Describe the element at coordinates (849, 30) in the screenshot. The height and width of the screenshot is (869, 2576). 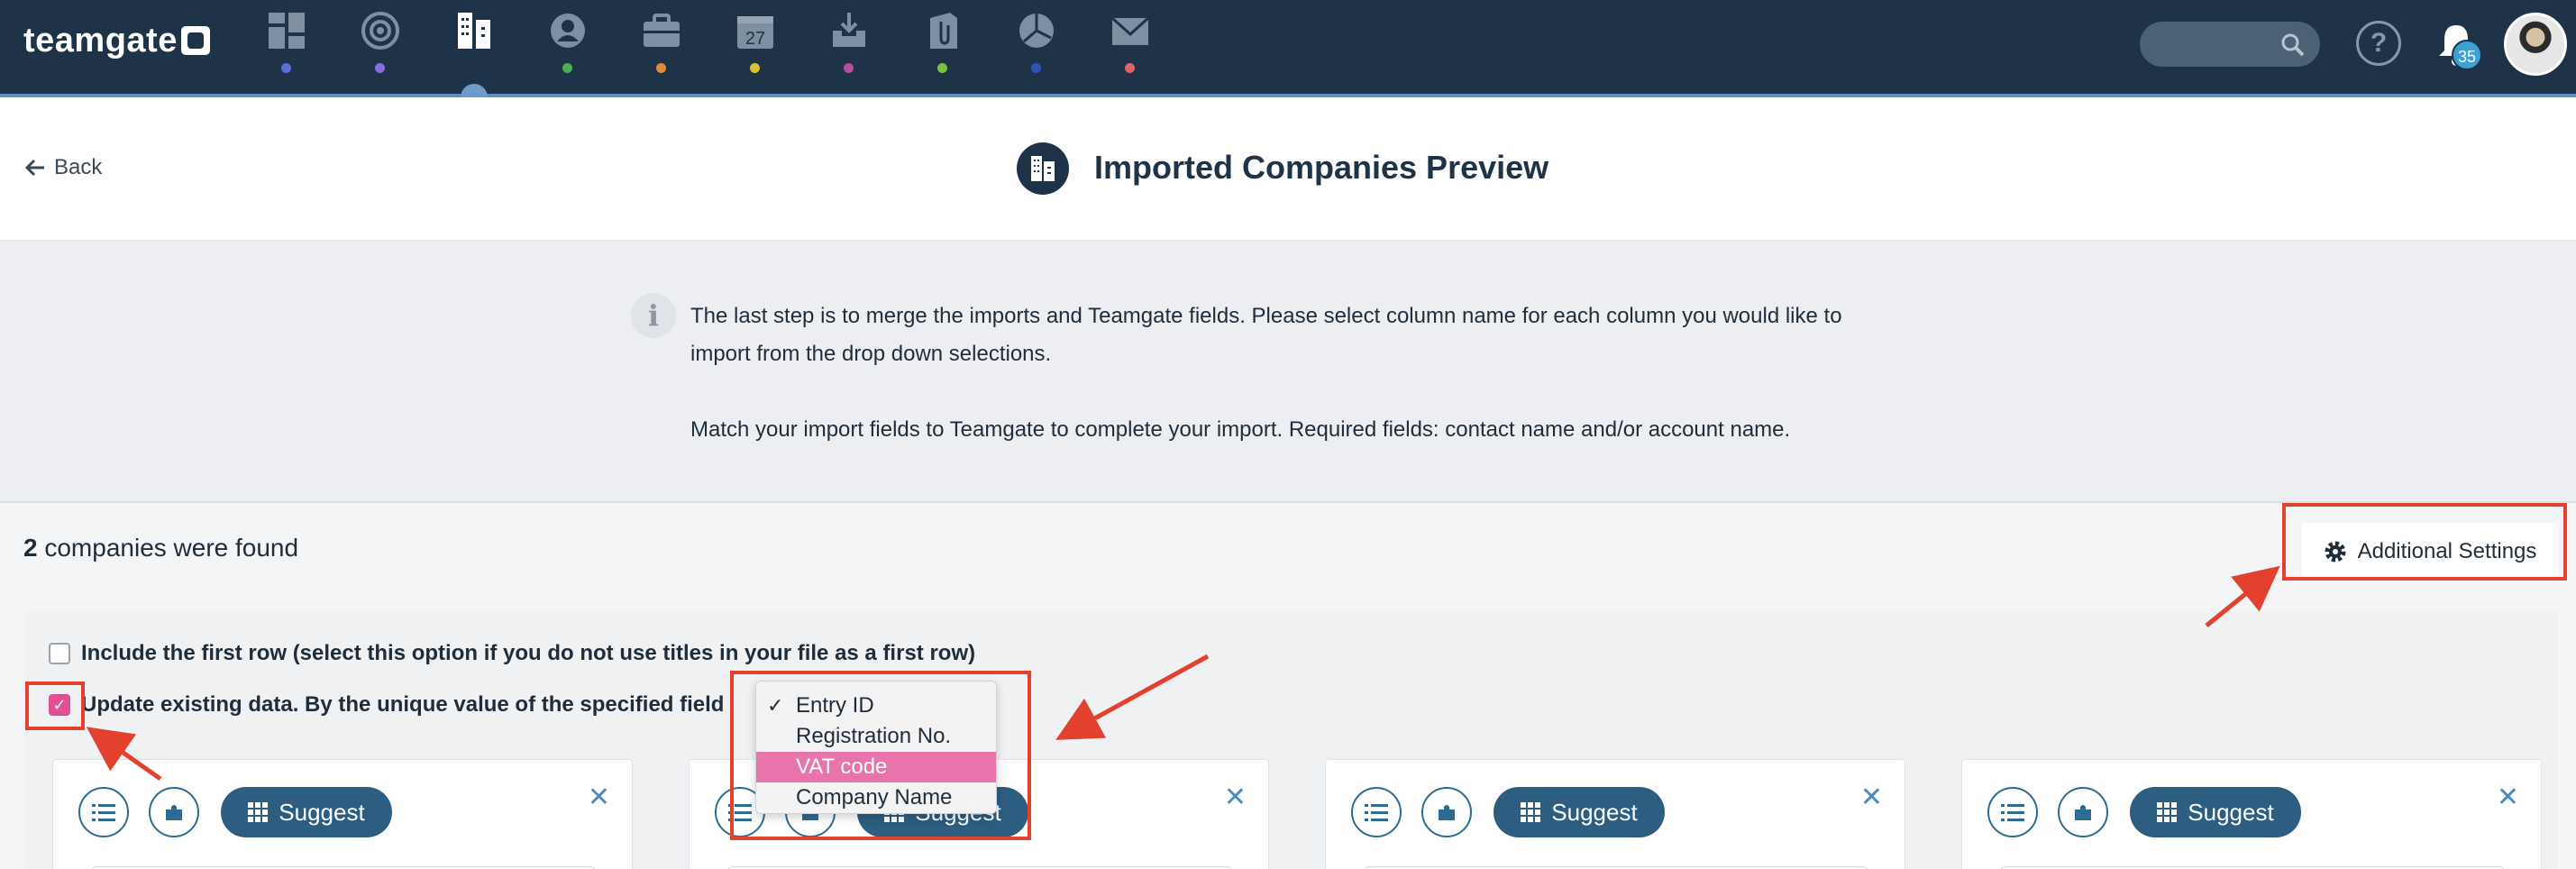
I see `leads-icon` at that location.